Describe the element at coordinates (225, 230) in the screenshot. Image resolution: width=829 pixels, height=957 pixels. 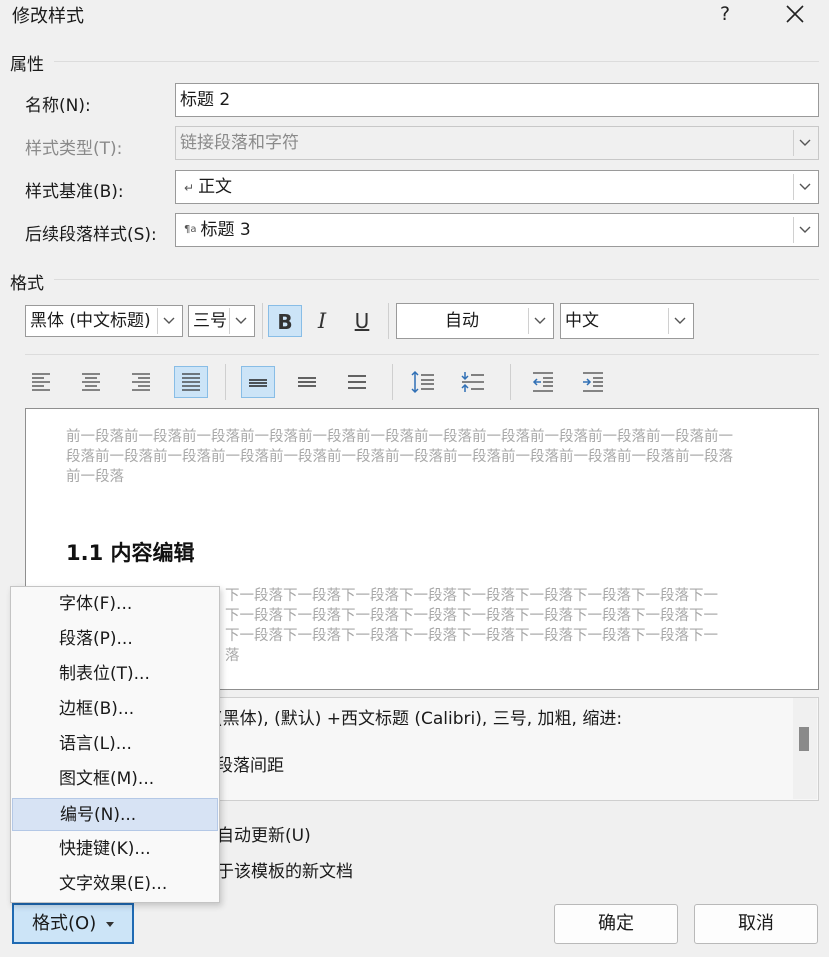
I see `next-style-value: 标题 3` at that location.